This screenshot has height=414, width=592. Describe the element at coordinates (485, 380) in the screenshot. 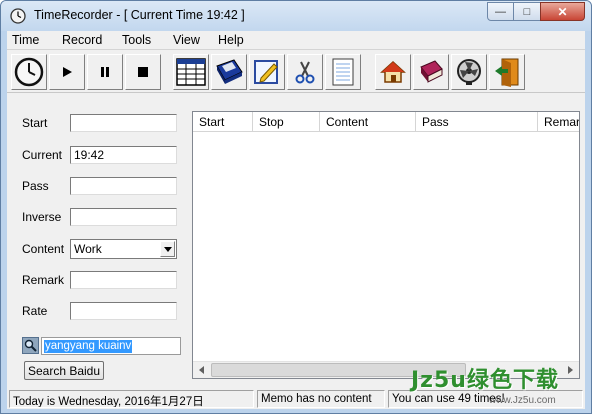

I see `watermark-logo: Jz5u绿色下载` at that location.